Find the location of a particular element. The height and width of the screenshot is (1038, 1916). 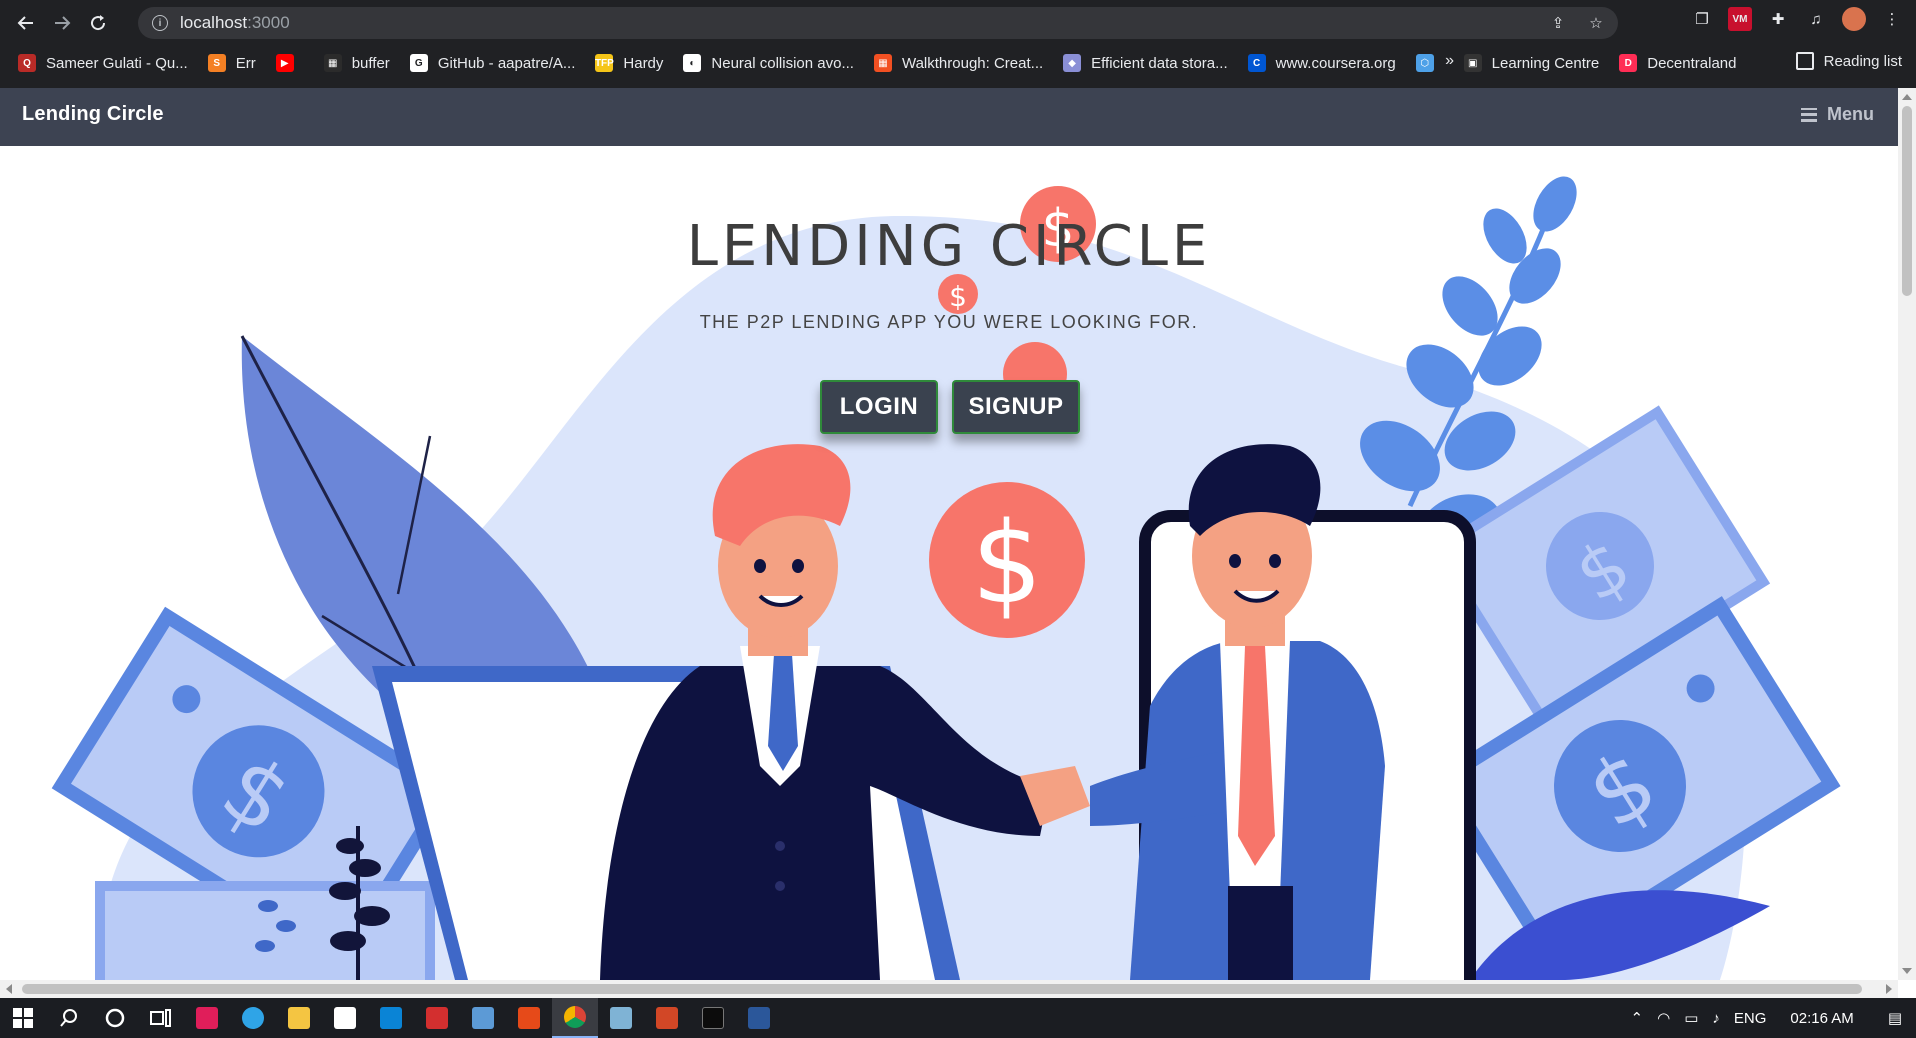

battery-icon: ▭ is located at coordinates (1691, 1018).